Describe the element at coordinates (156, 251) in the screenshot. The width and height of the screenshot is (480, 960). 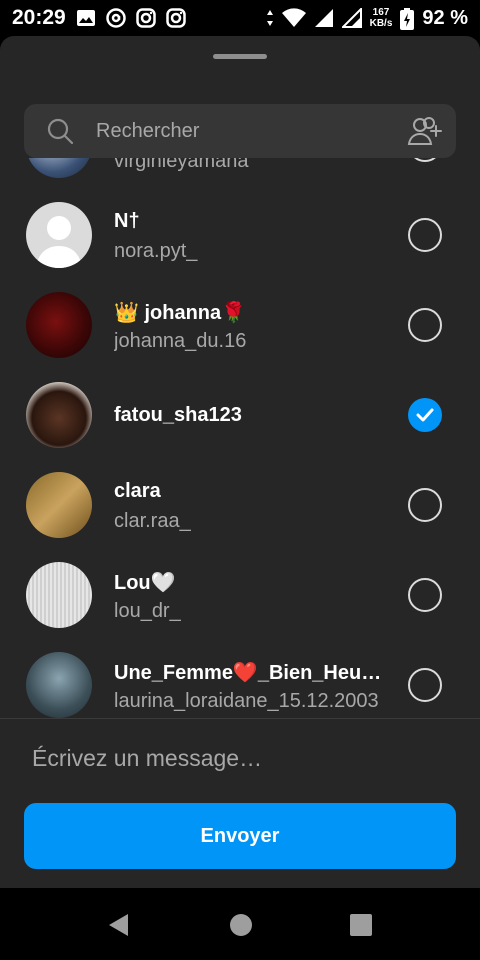
I see `contact-username: nora.pyt_` at that location.